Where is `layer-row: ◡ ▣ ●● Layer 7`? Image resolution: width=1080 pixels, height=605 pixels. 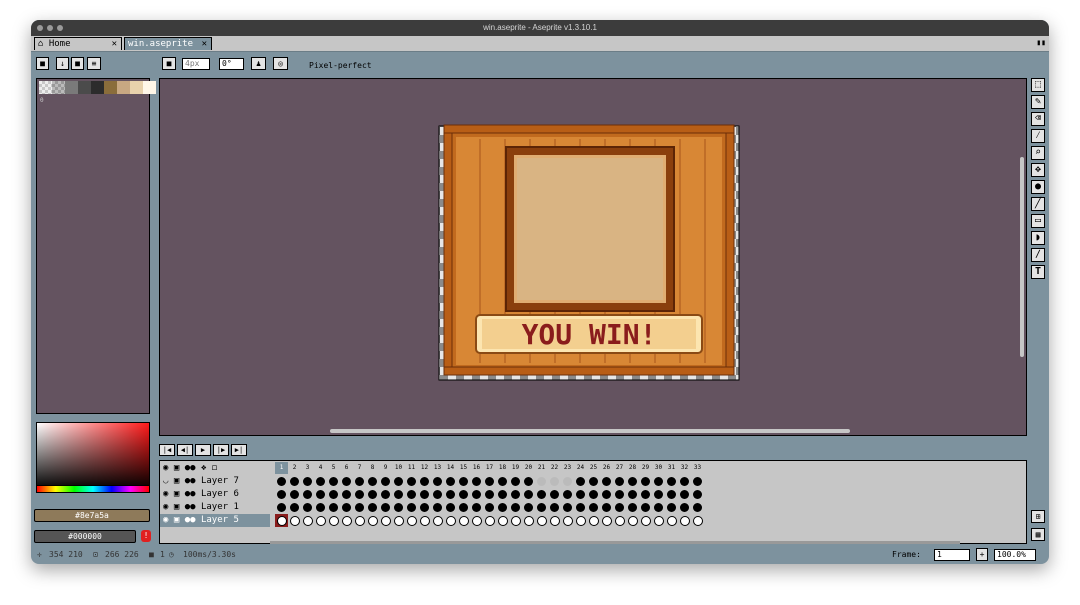
layer-row: ◡ ▣ ●● Layer 7 is located at coordinates (199, 481).